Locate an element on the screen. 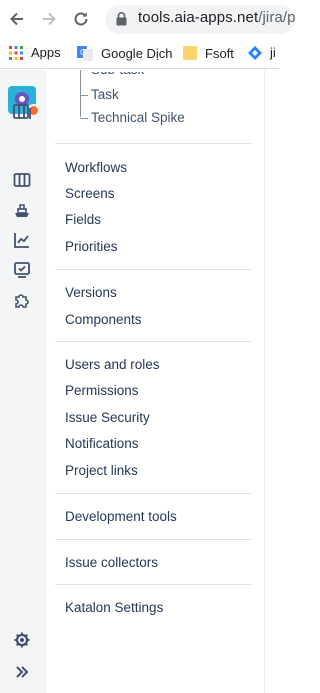  nav-project-links: Project links is located at coordinates (101, 470).